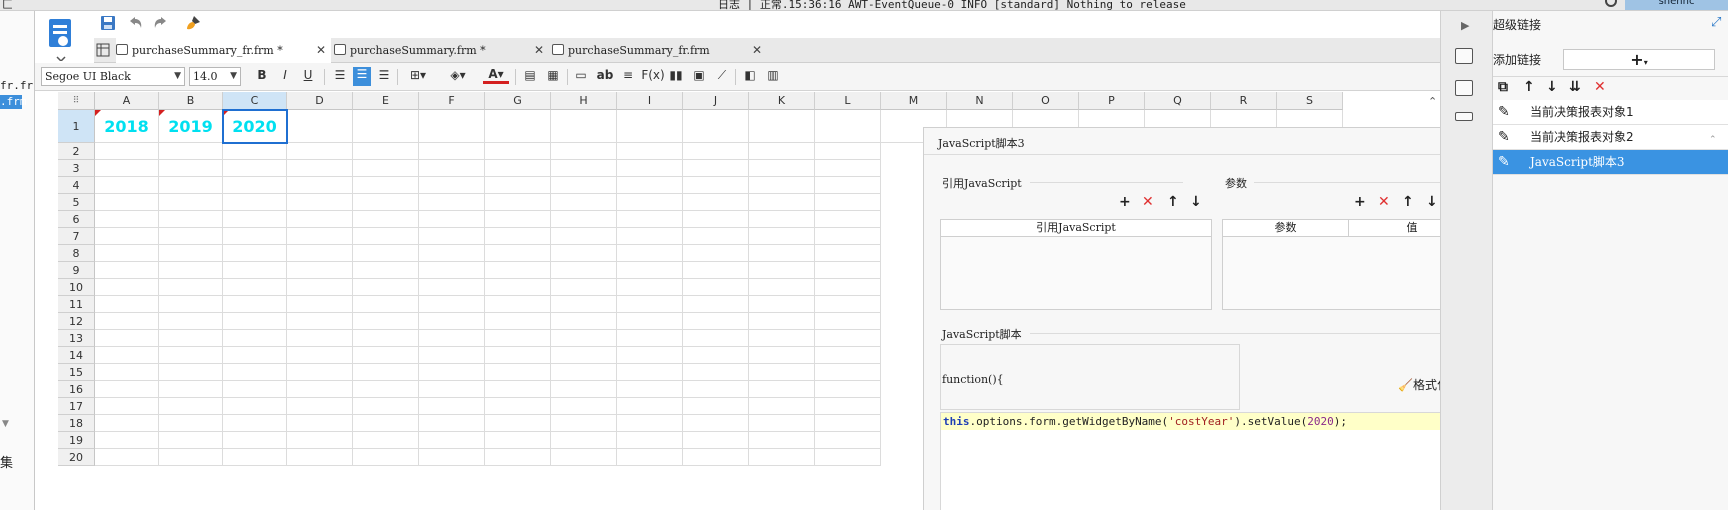 The height and width of the screenshot is (510, 1728). What do you see at coordinates (650, 151) in the screenshot?
I see `cell-i2` at bounding box center [650, 151].